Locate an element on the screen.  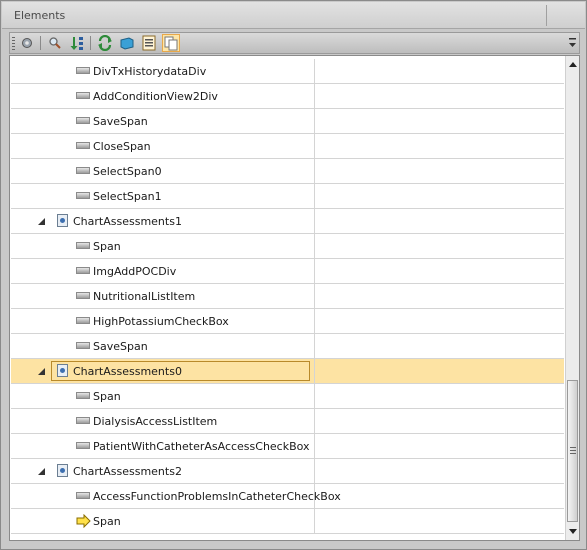
tree-item-label: SelectSpan1 is located at coordinates (127, 196).